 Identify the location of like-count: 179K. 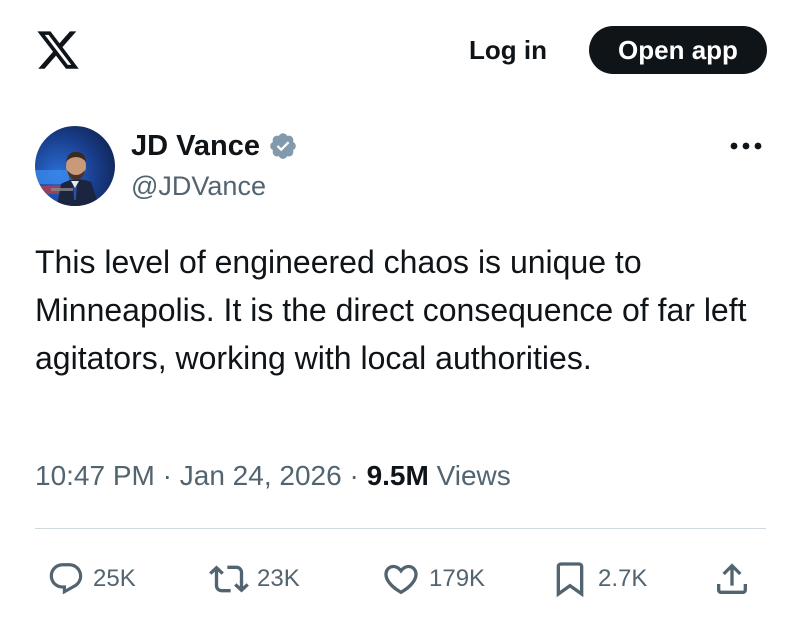
(457, 578).